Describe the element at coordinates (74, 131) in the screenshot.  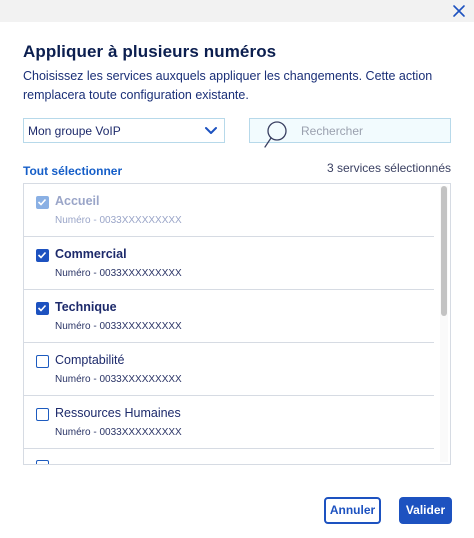
I see `group-select-value: Mon groupe VoIP` at that location.